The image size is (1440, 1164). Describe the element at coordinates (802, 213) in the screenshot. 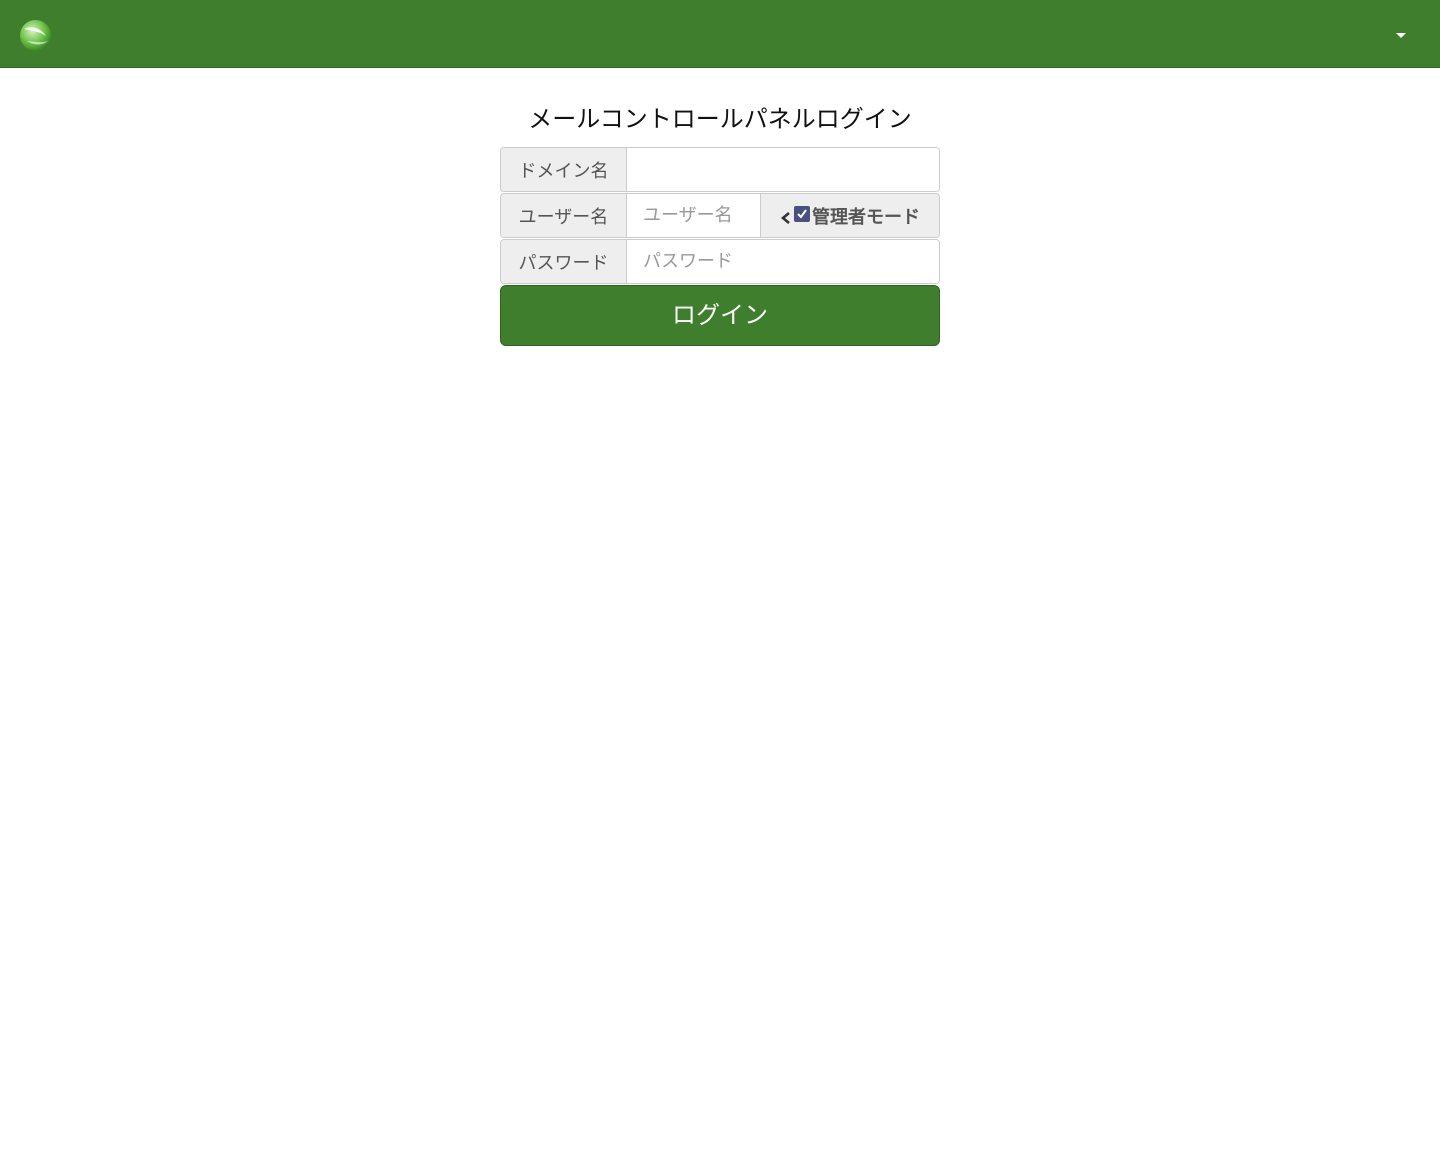

I see `admin-mode-checkbox` at that location.